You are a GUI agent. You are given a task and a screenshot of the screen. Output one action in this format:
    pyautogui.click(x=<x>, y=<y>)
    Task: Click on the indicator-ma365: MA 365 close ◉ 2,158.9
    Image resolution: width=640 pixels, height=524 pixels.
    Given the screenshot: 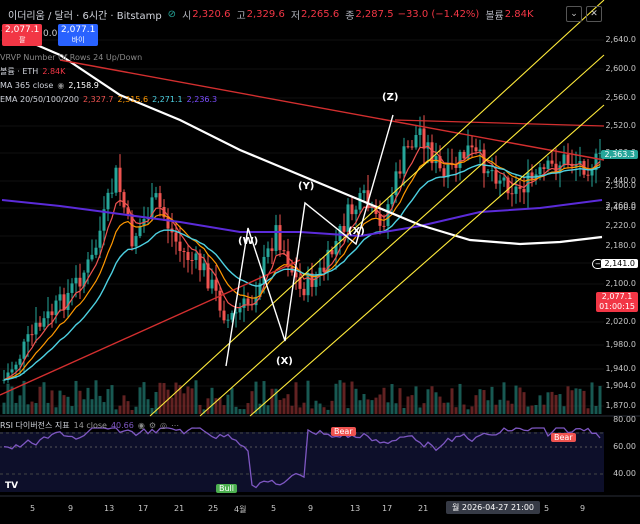 What is the action you would take?
    pyautogui.click(x=49, y=85)
    